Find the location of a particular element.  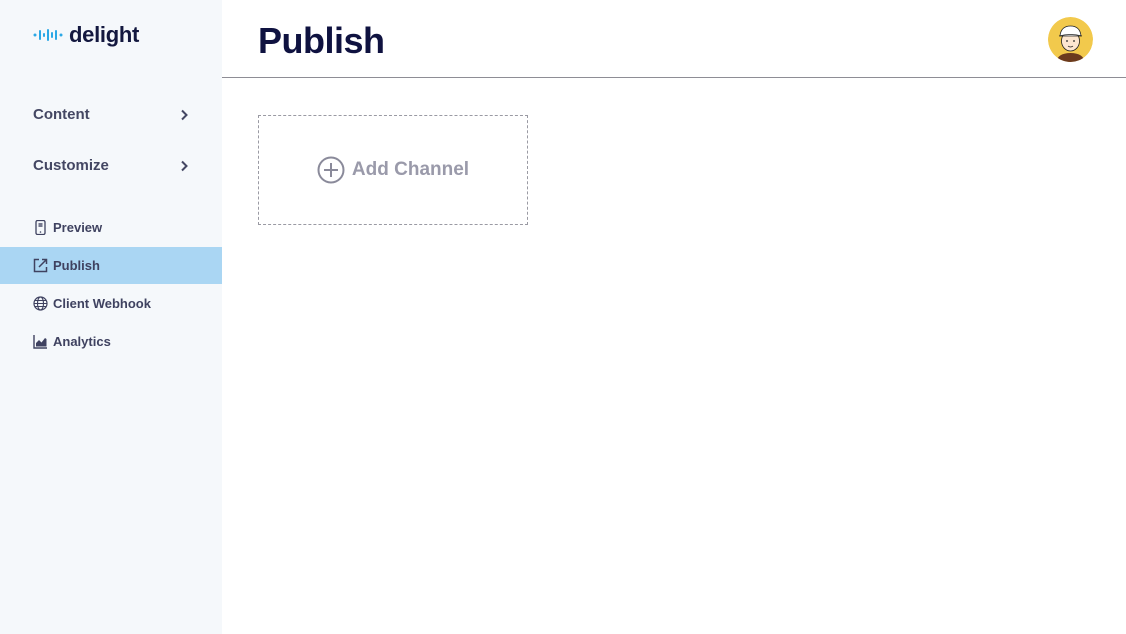

avatar-illustration-icon is located at coordinates (1070, 39).